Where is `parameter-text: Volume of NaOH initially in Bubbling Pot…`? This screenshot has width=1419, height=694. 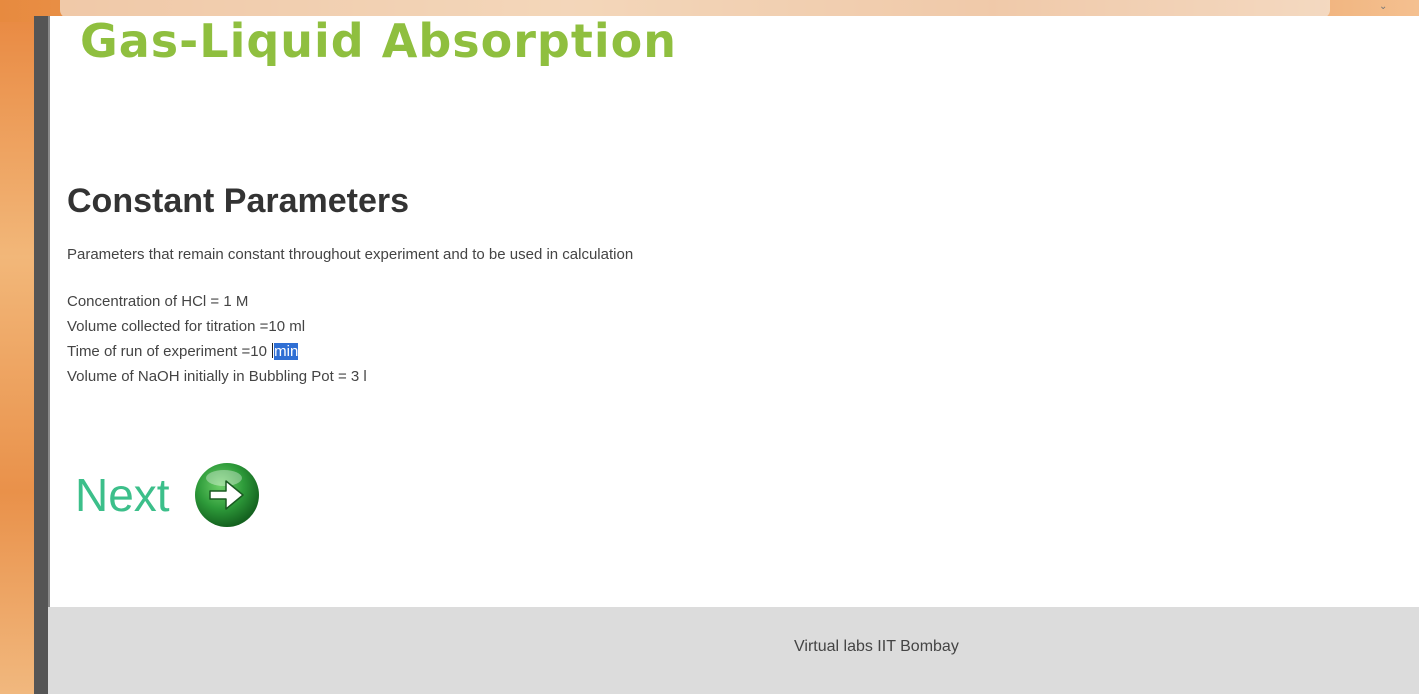 parameter-text: Volume of NaOH initially in Bubbling Pot… is located at coordinates (217, 376).